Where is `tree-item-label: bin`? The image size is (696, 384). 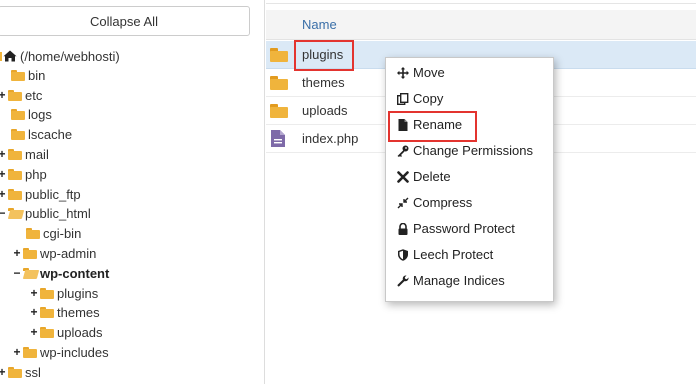 tree-item-label: bin is located at coordinates (37, 75).